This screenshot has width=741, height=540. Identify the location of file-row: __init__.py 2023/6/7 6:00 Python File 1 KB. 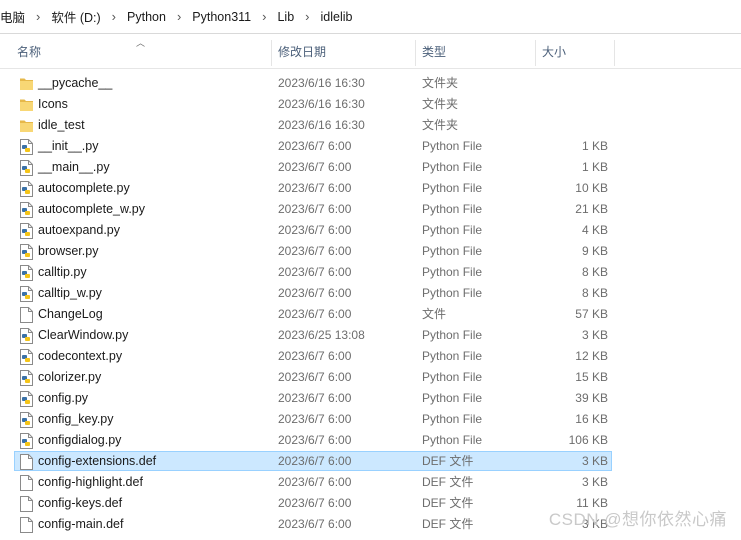
(370, 146).